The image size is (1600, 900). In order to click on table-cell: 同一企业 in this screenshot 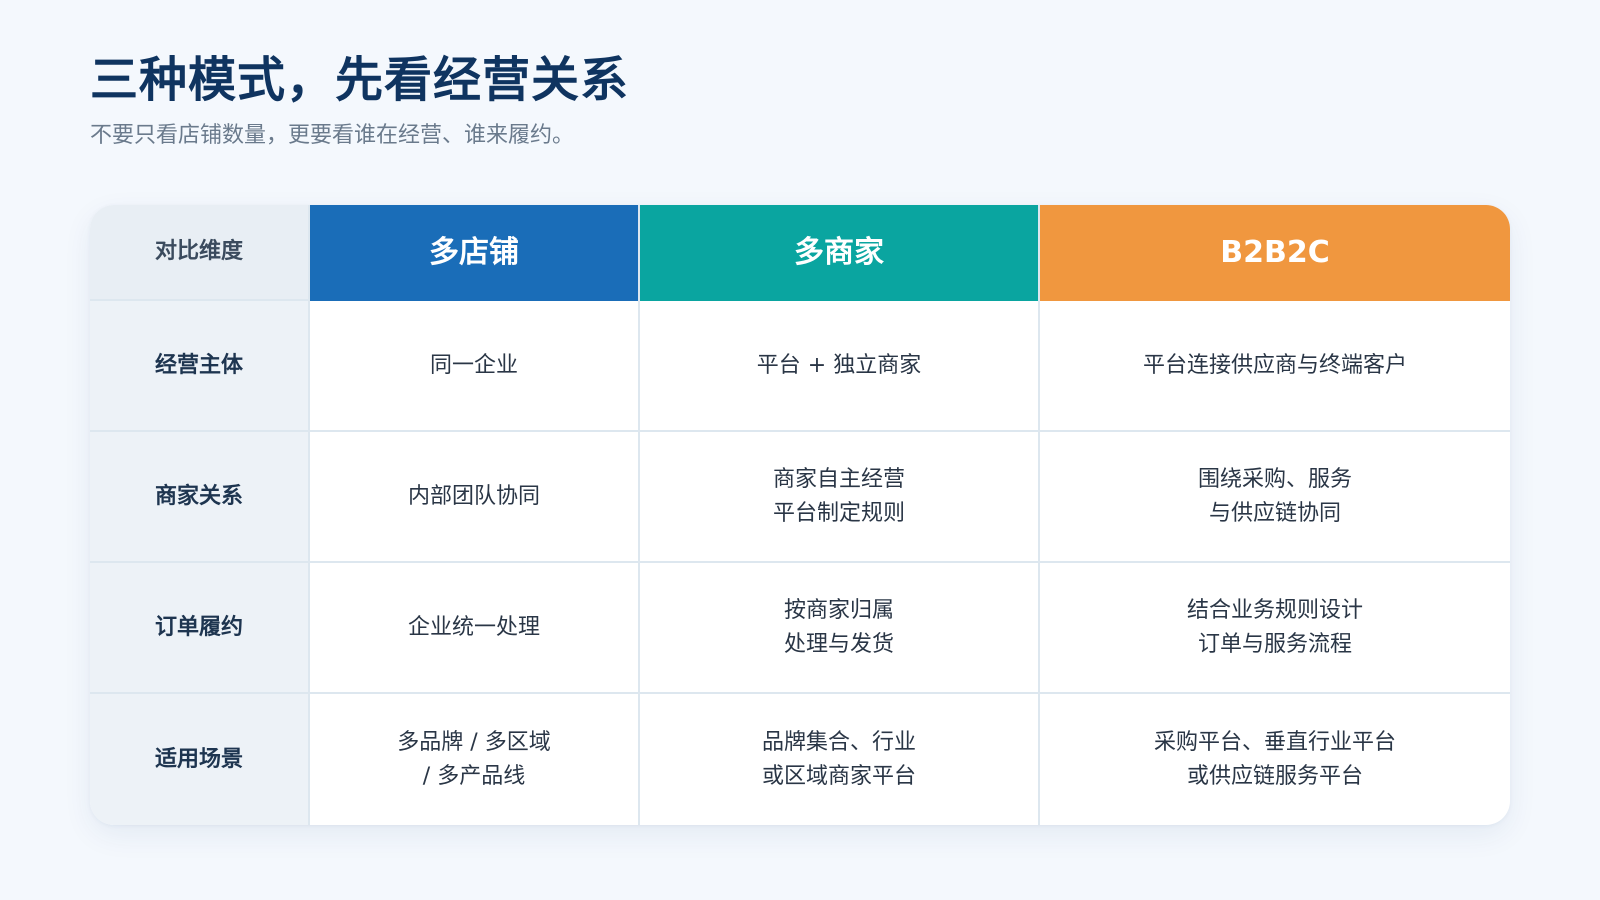, I will do `click(475, 366)`.